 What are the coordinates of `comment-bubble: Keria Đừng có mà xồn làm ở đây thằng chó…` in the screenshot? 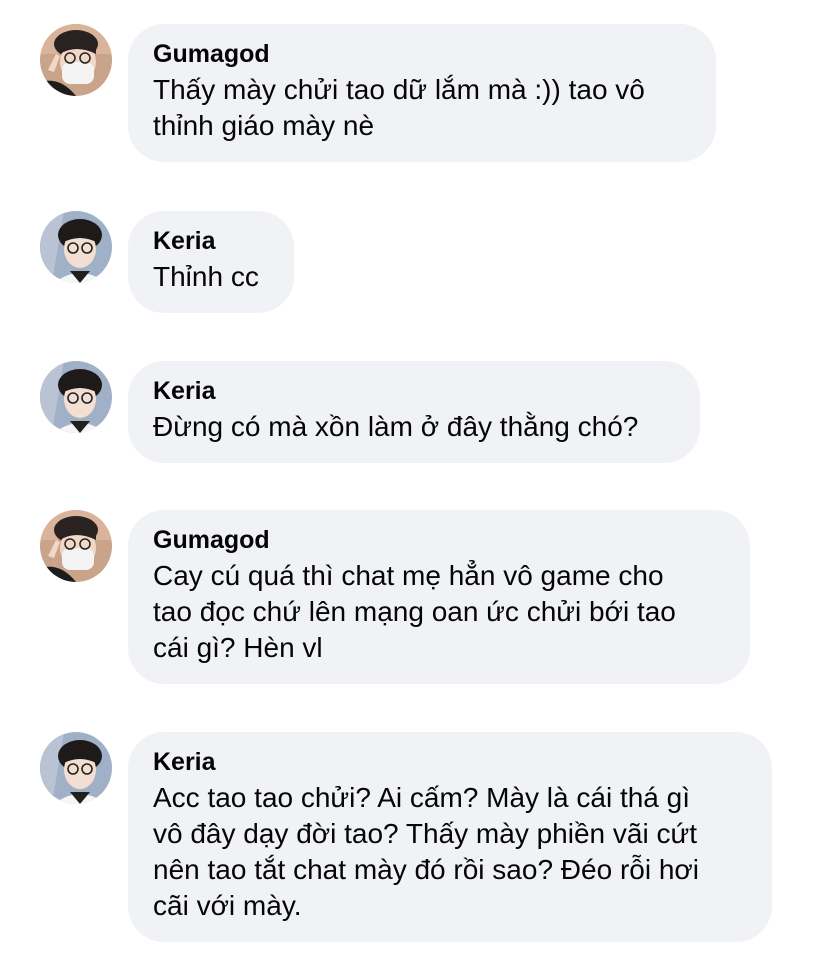 It's located at (414, 412).